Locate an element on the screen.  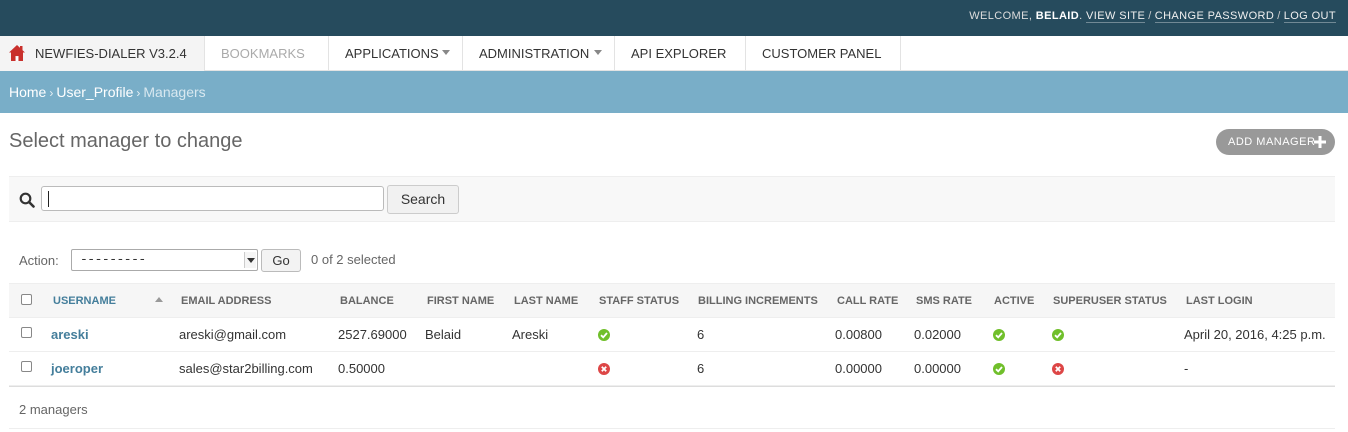
cell-email: sales@star2billing.com is located at coordinates (246, 368).